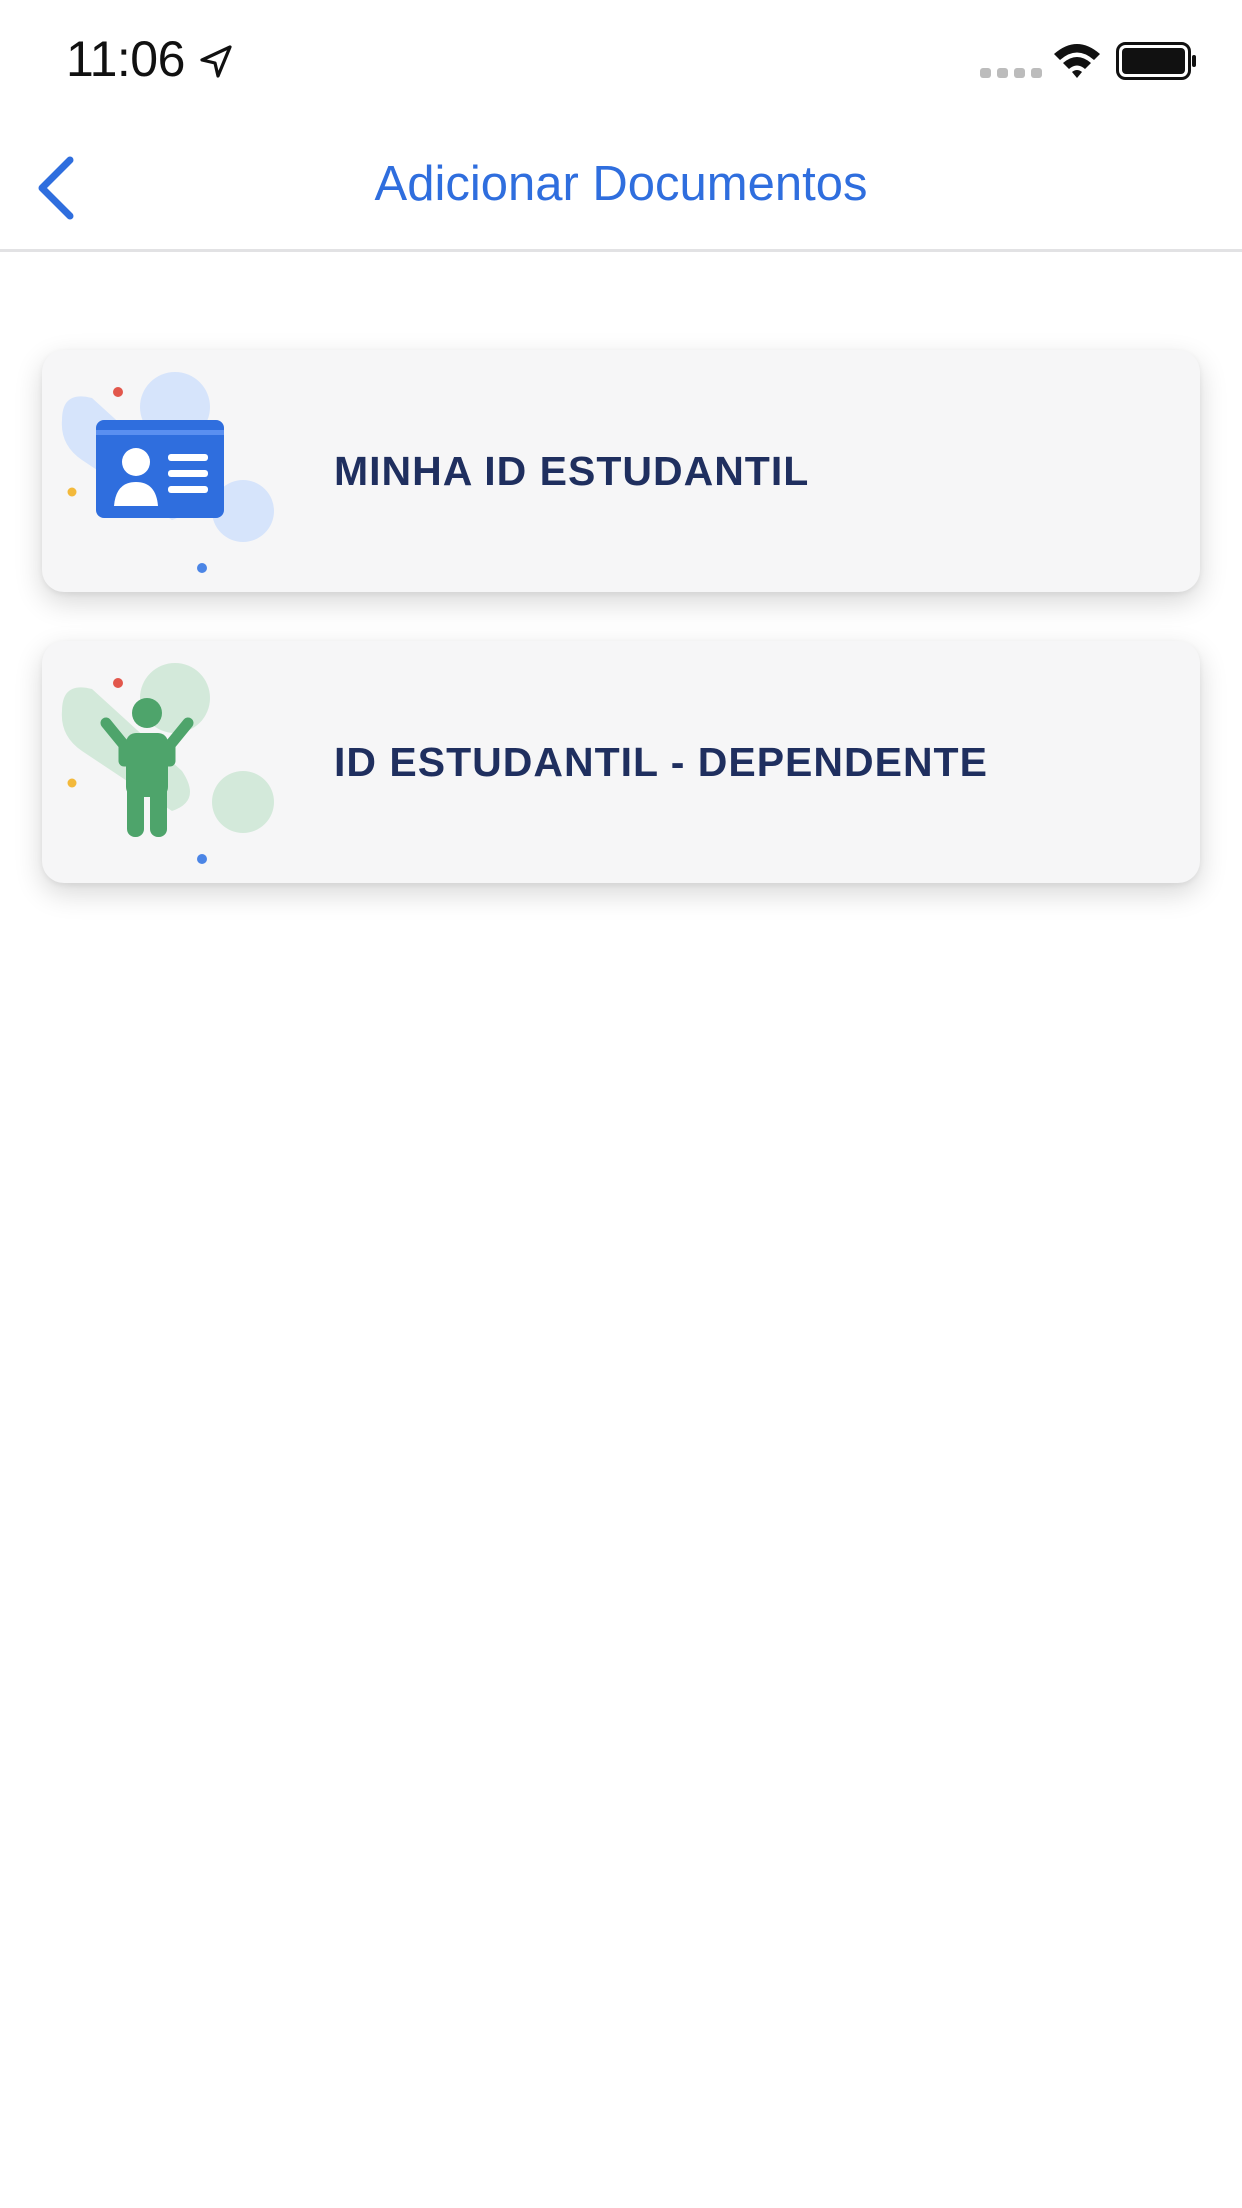 This screenshot has height=2208, width=1242. I want to click on child-person-icon, so click(167, 763).